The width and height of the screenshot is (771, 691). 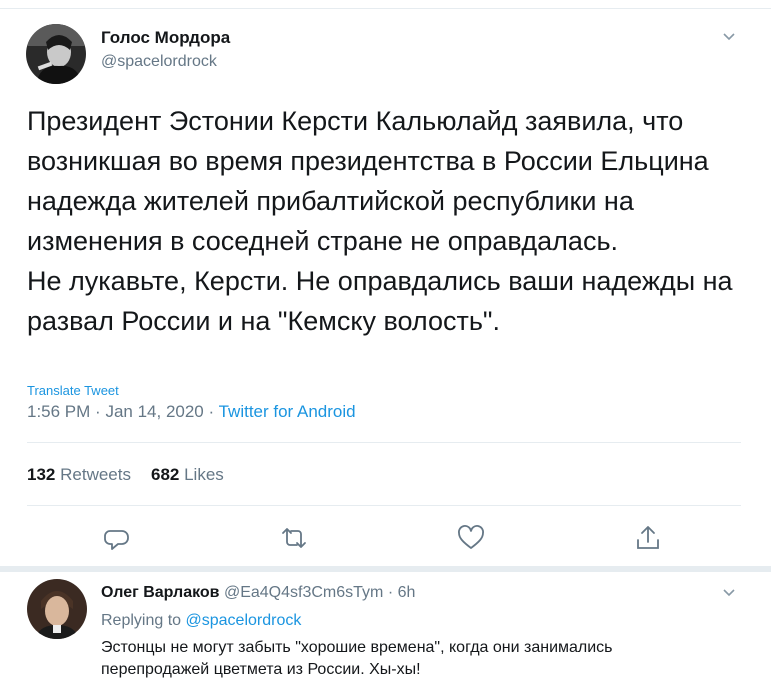 I want to click on tweet-date: Jan 14, 2020, so click(x=154, y=411).